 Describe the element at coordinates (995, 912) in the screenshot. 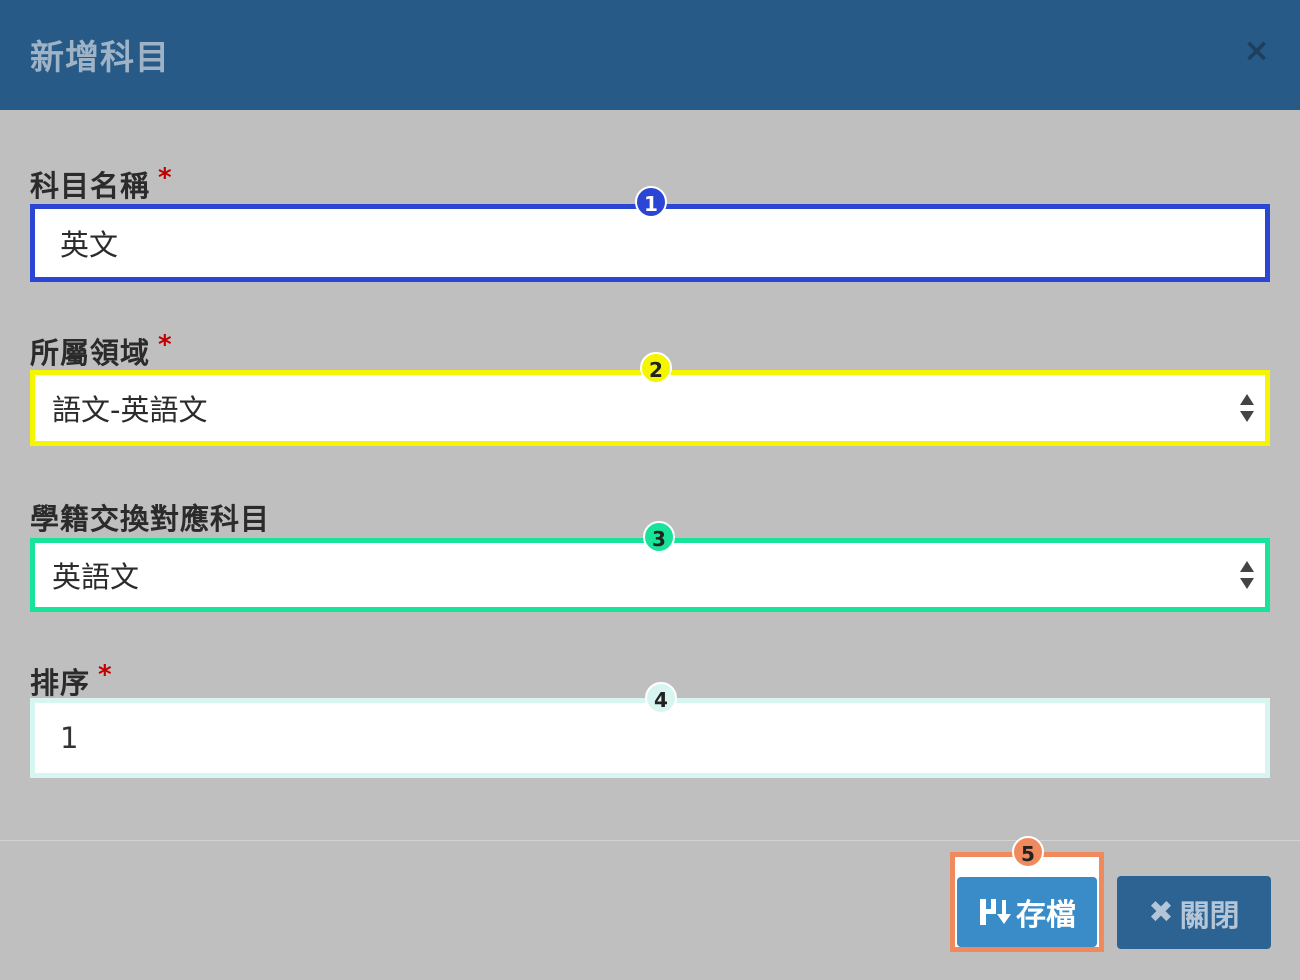

I see `save-icon` at that location.